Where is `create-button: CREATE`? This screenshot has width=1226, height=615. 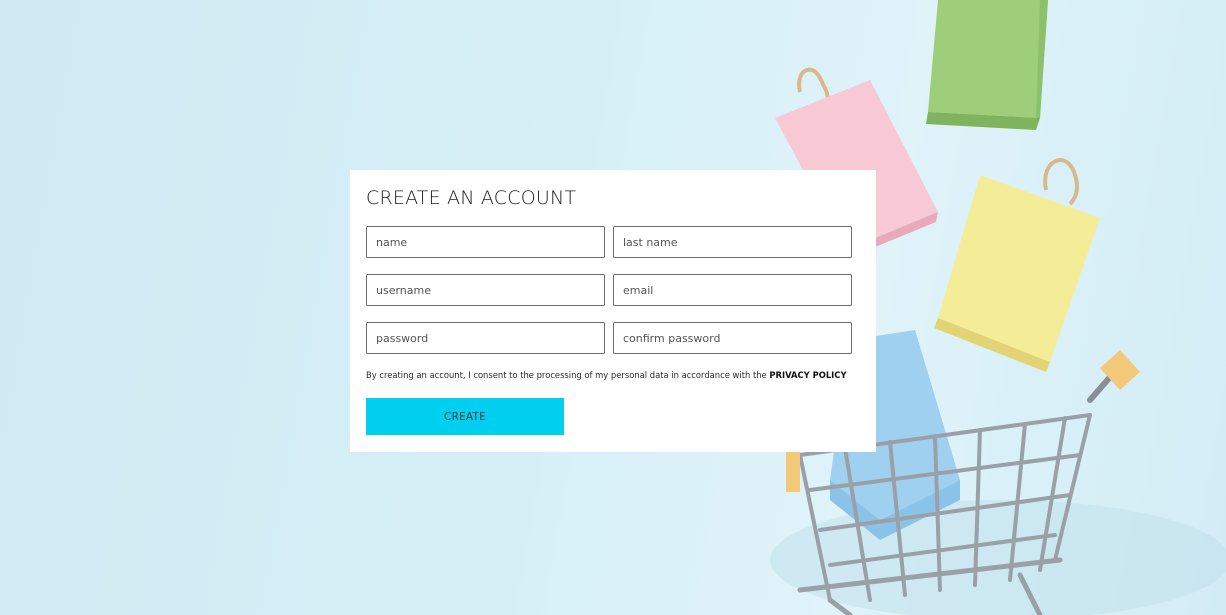 create-button: CREATE is located at coordinates (465, 416).